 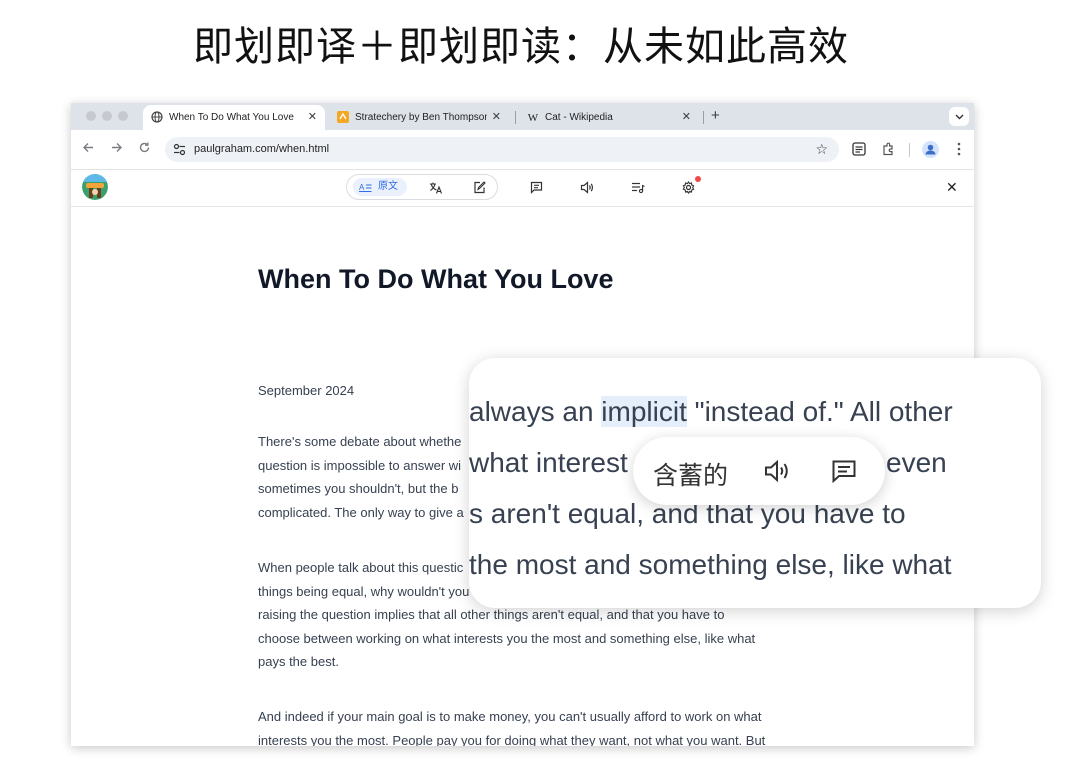 What do you see at coordinates (691, 475) in the screenshot?
I see `translation-text: 含蓄的` at bounding box center [691, 475].